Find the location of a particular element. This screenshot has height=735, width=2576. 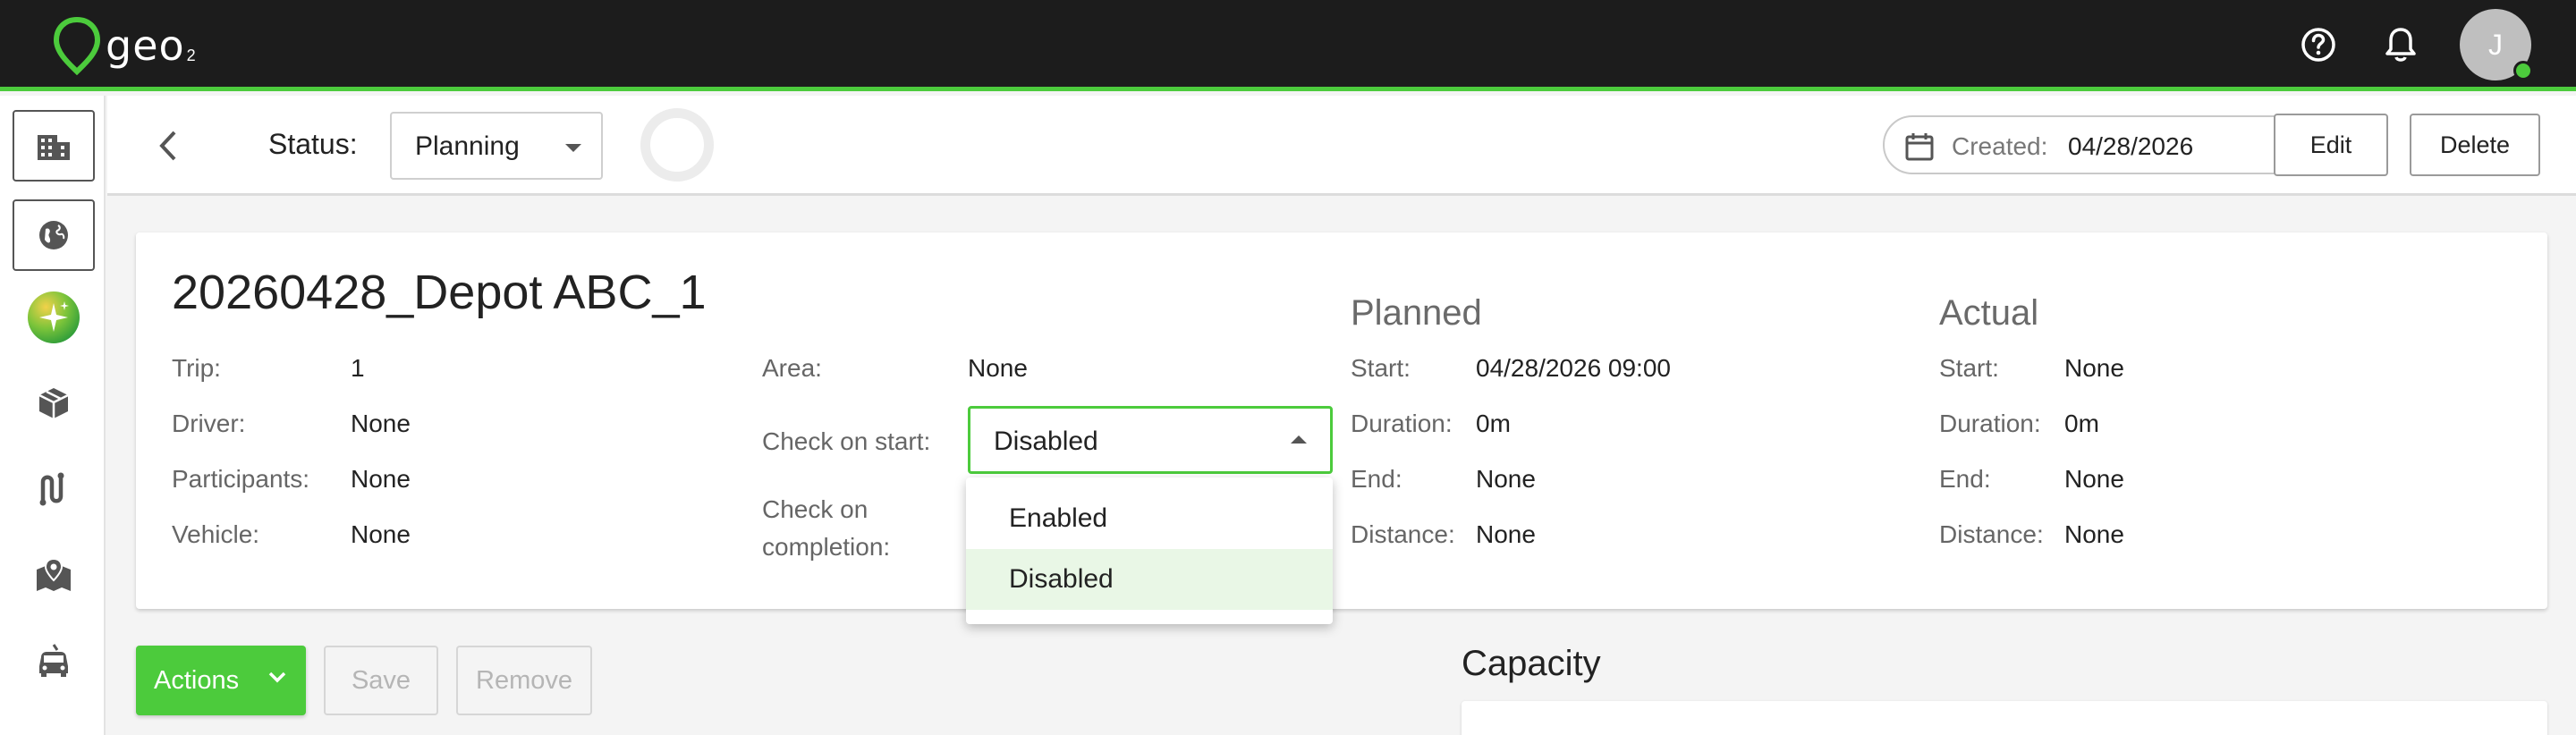

actual-distance-value: None is located at coordinates (2094, 534).